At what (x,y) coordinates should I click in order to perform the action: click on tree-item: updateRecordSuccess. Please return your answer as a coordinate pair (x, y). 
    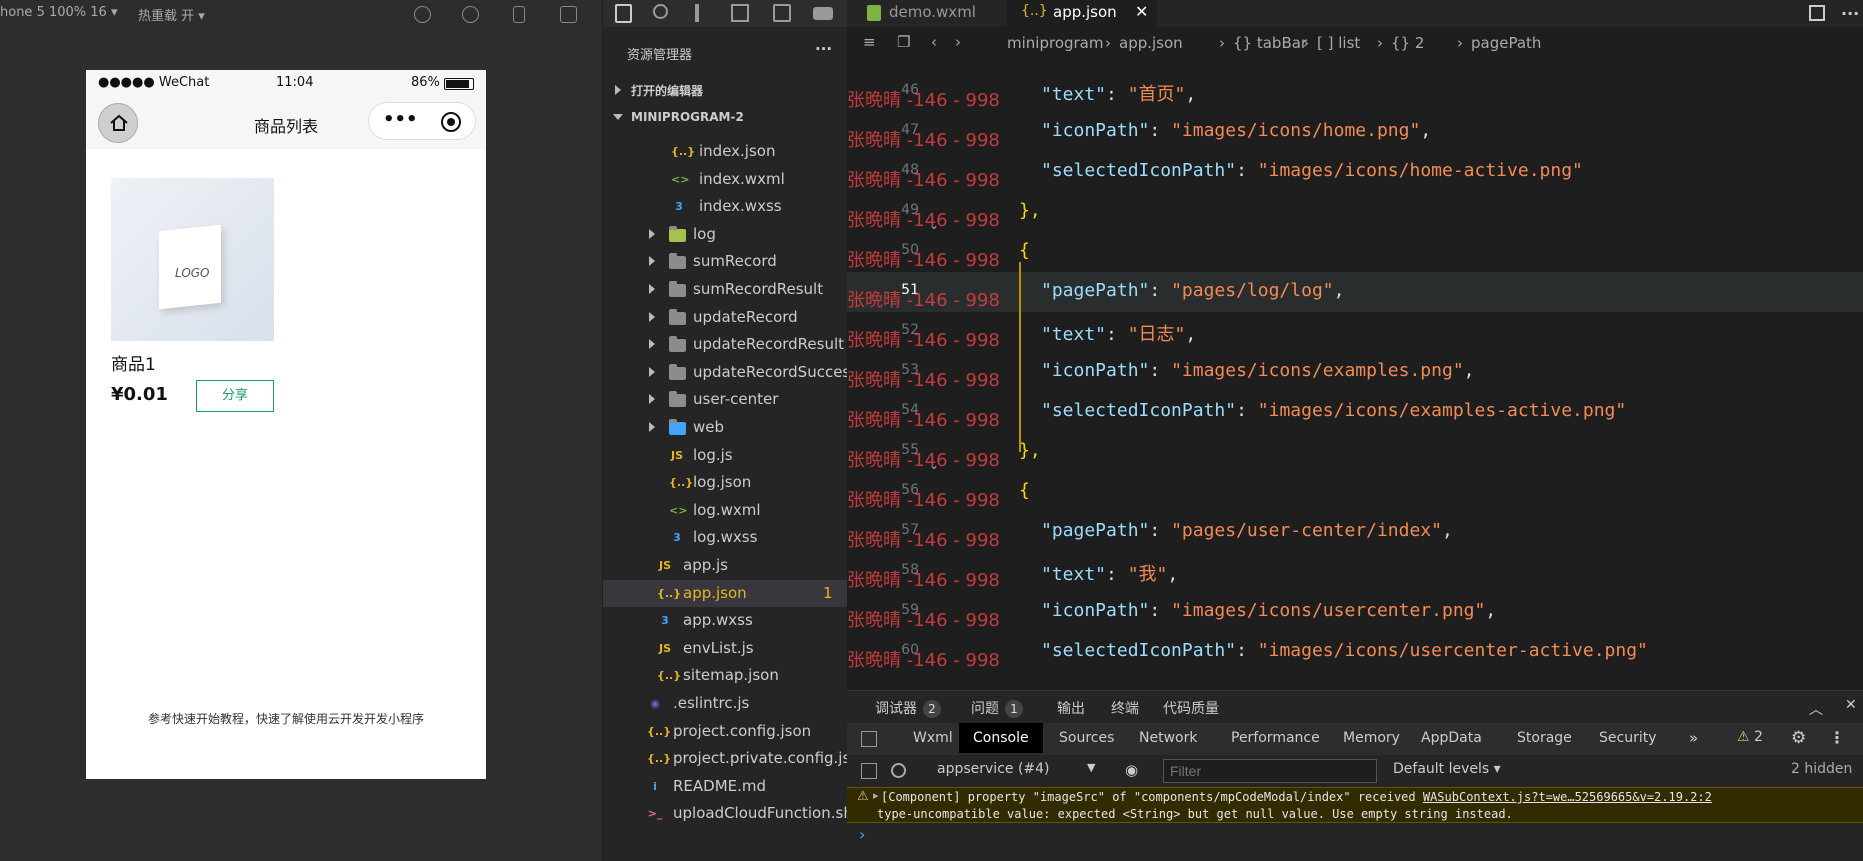
    Looking at the image, I should click on (730, 372).